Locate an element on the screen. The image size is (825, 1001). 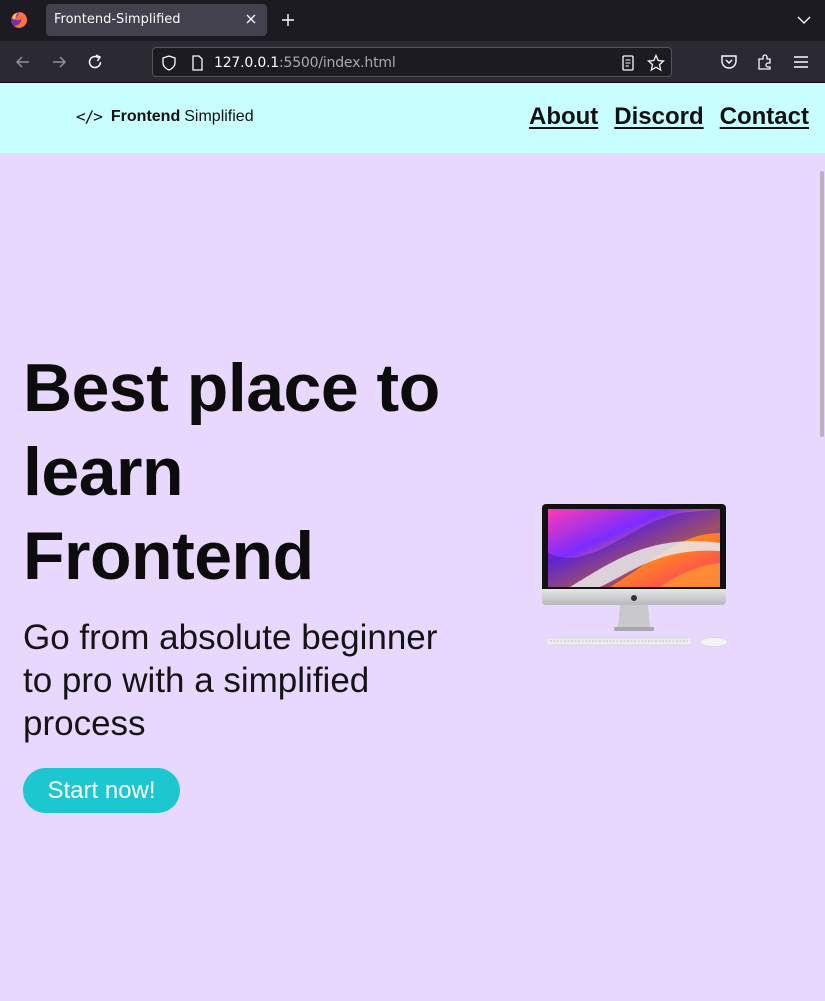
url-text: 127.0.0.1:5500/index.html is located at coordinates (305, 63).